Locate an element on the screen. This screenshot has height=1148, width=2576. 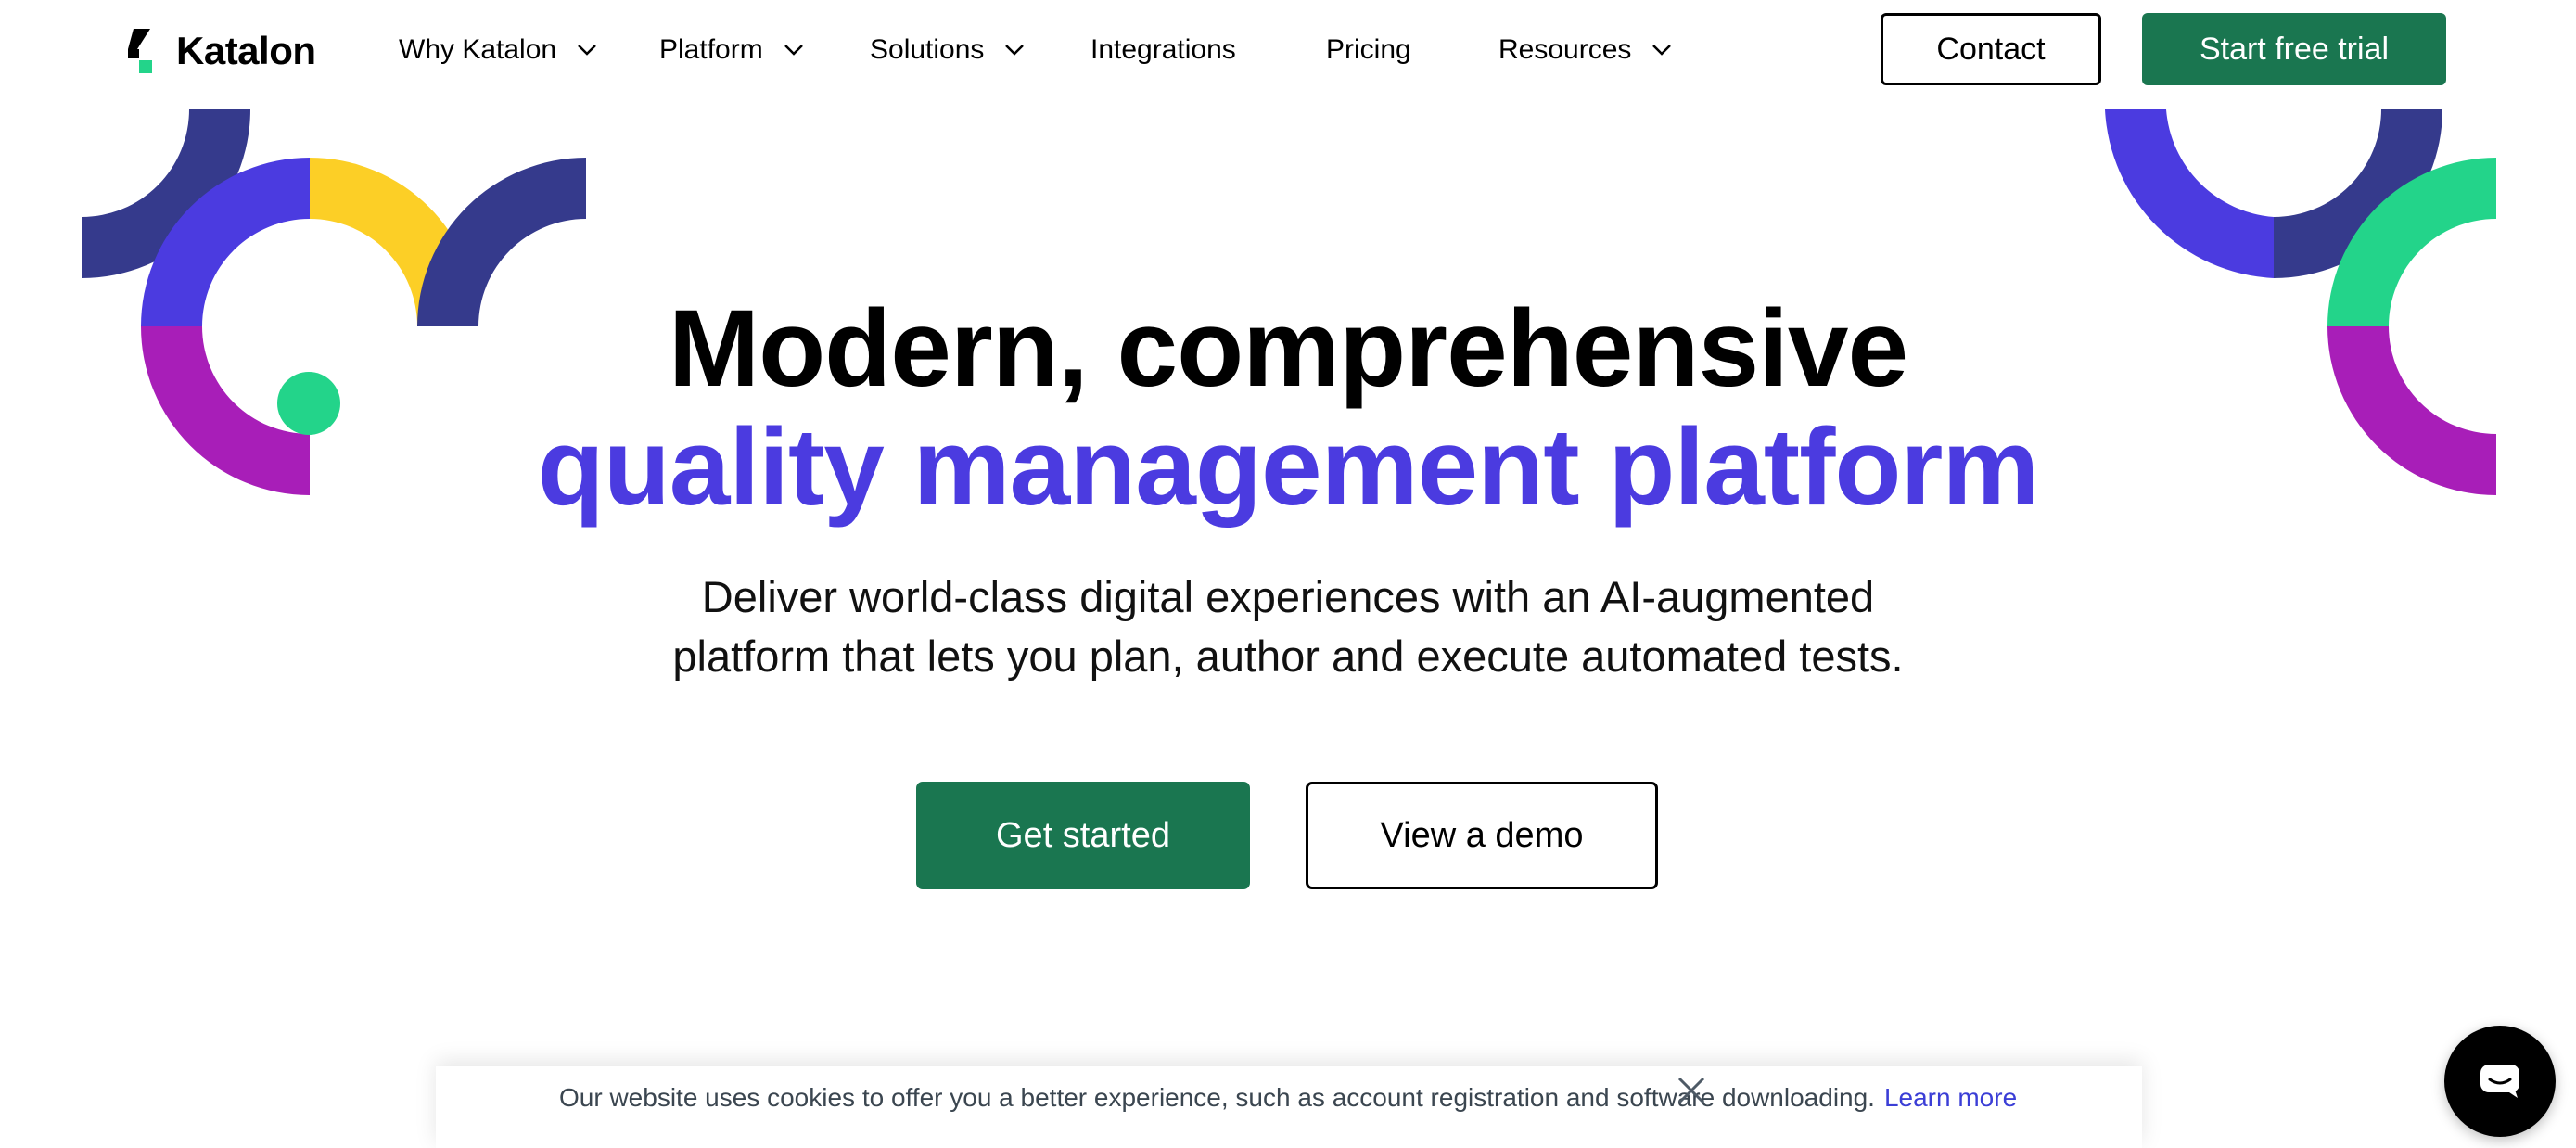
nav-item-pricing: Pricing is located at coordinates (1368, 50).